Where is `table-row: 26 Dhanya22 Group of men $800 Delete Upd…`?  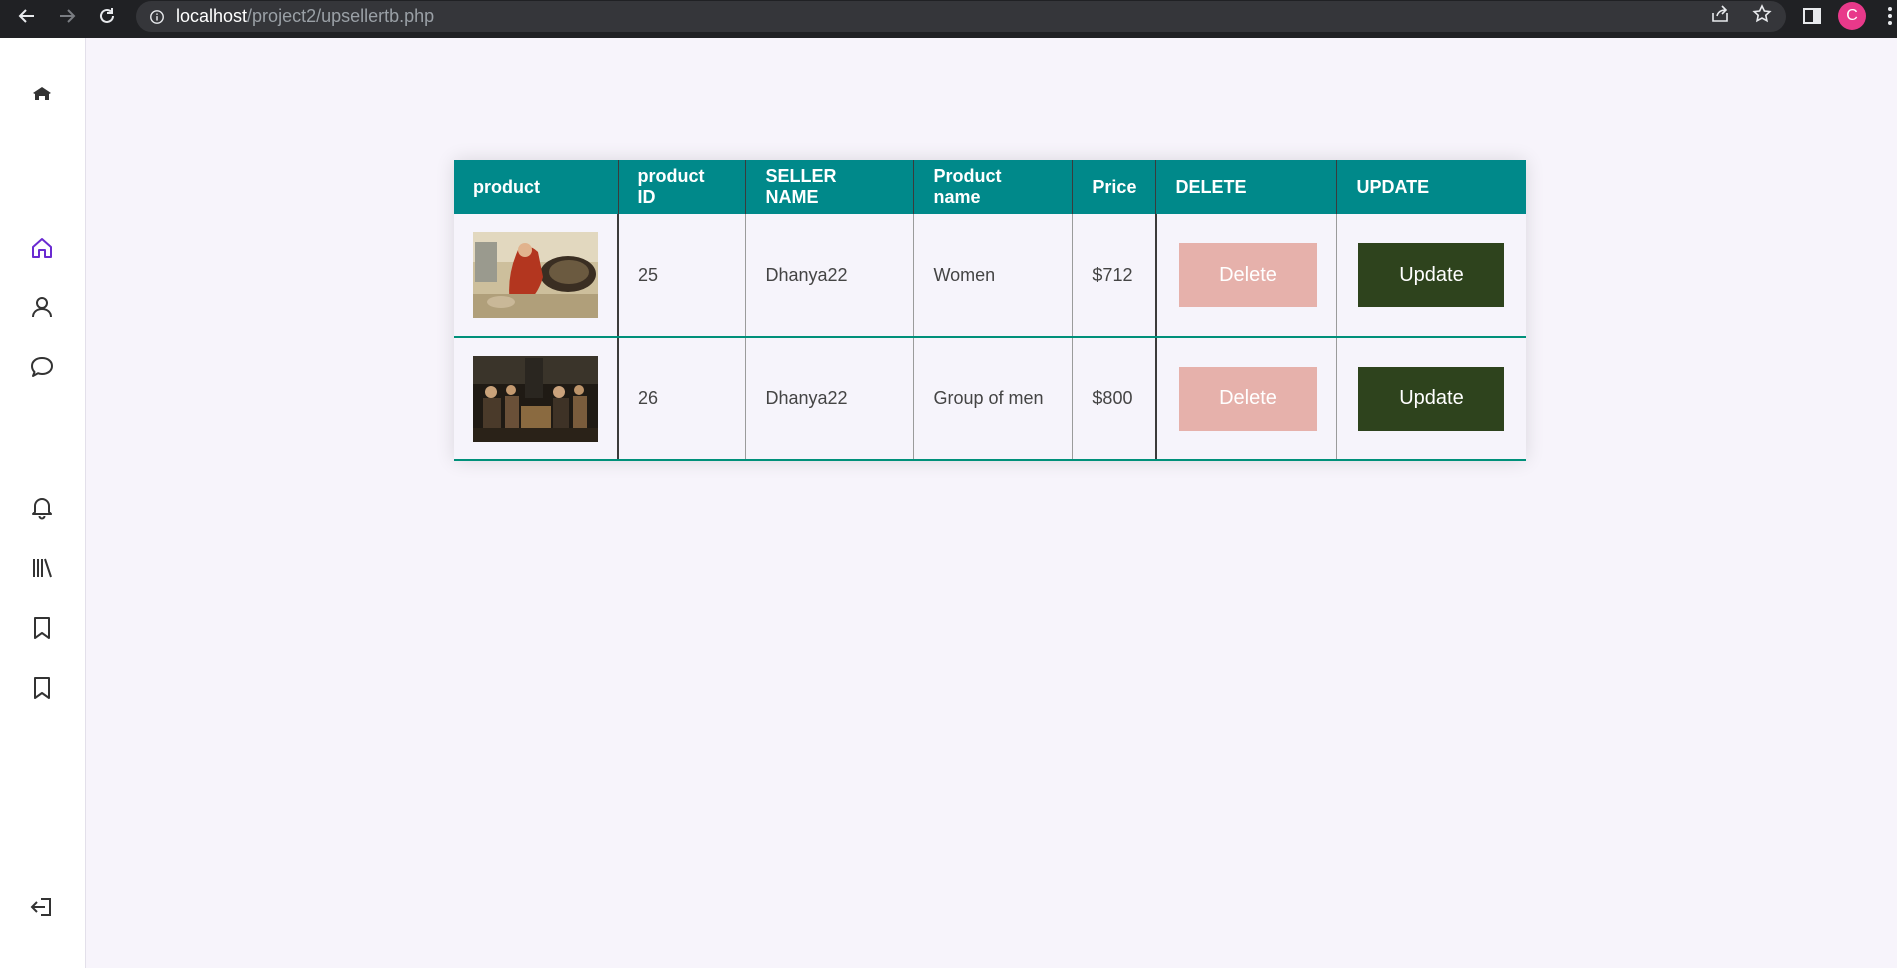
table-row: 26 Dhanya22 Group of men $800 Delete Upd… is located at coordinates (990, 399).